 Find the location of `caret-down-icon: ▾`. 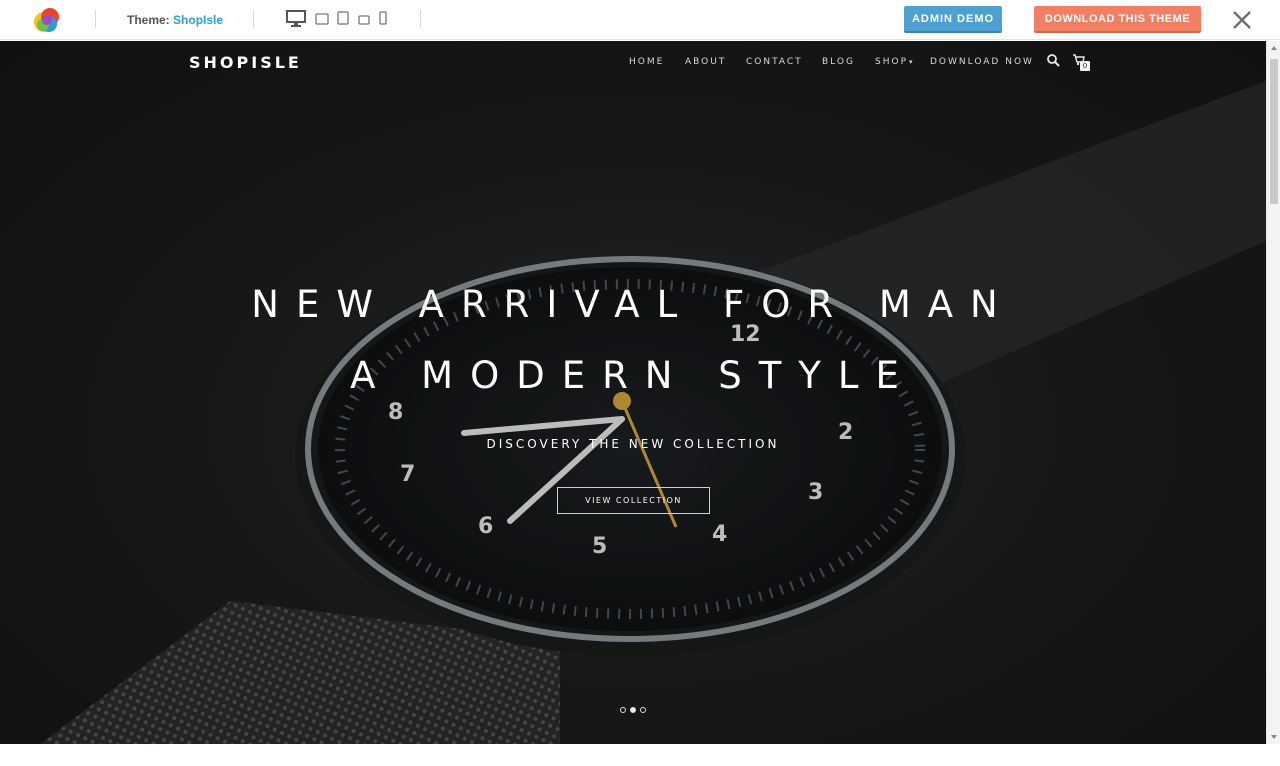

caret-down-icon: ▾ is located at coordinates (912, 62).